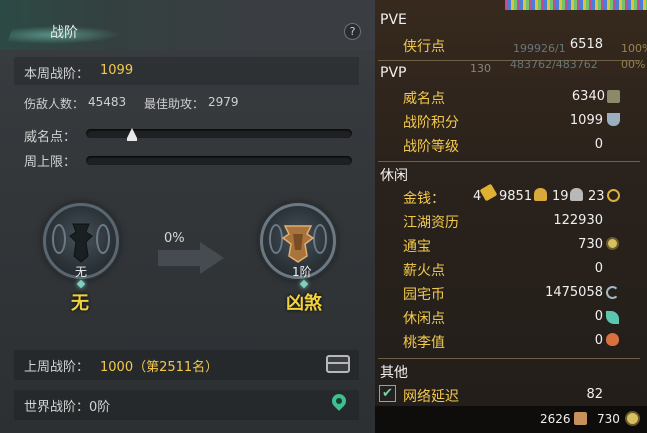 Image resolution: width=647 pixels, height=433 pixels. Describe the element at coordinates (57, 74) in the screenshot. I see `weekly-rank-label: 本周战阶：` at that location.